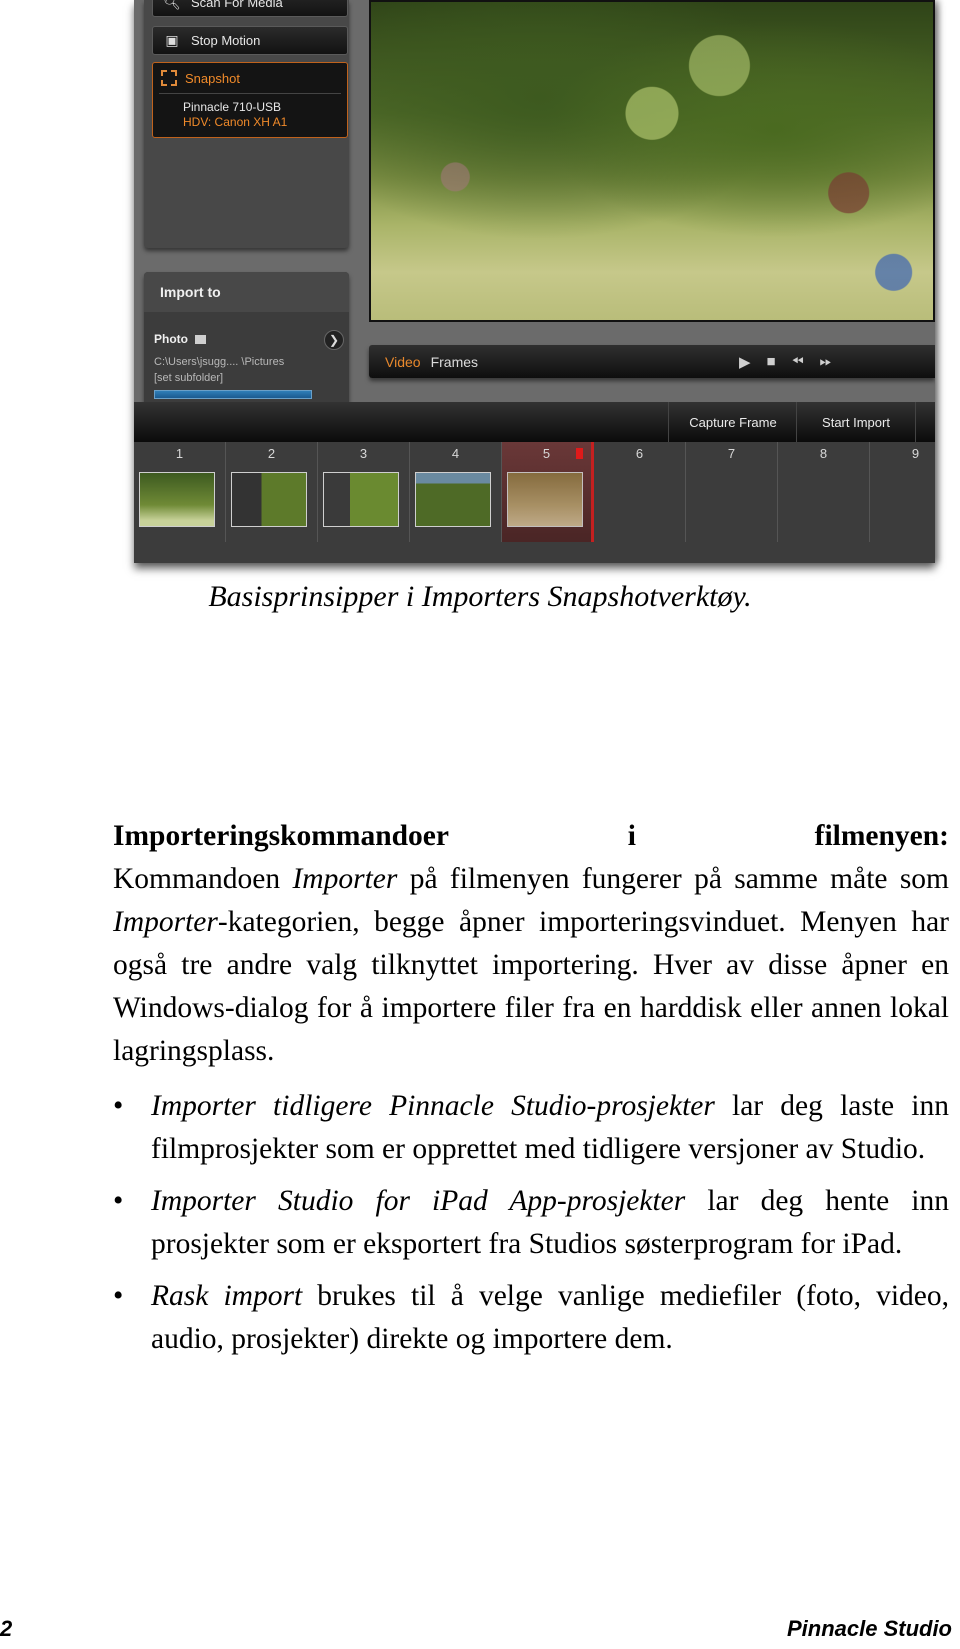 Image resolution: width=960 pixels, height=1649 pixels. I want to click on frame-strip: 1 2 3 4 5 6 7 8 9, so click(534, 492).